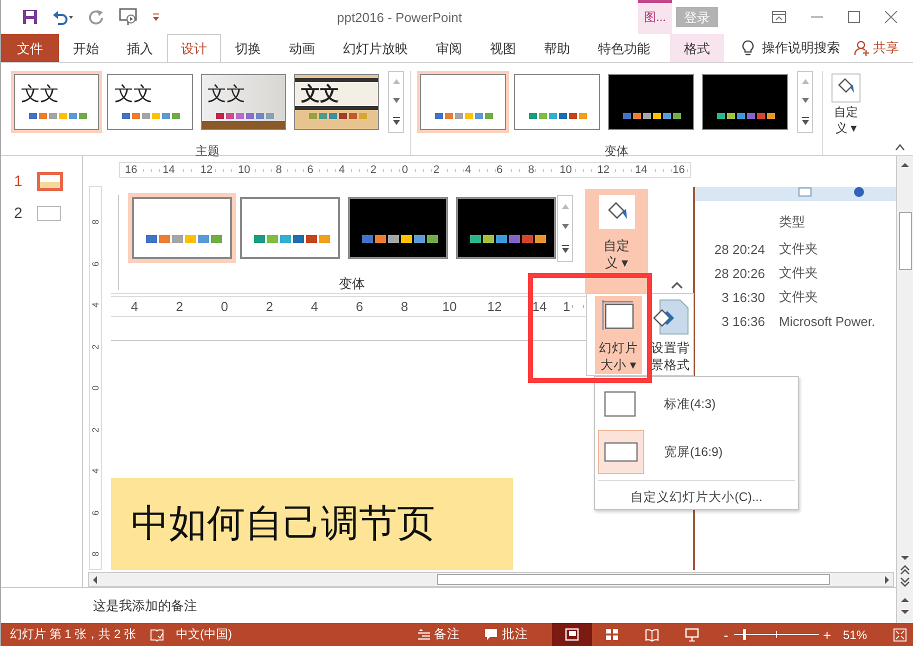 This screenshot has width=913, height=646. What do you see at coordinates (862, 48) in the screenshot?
I see `person-add-icon` at bounding box center [862, 48].